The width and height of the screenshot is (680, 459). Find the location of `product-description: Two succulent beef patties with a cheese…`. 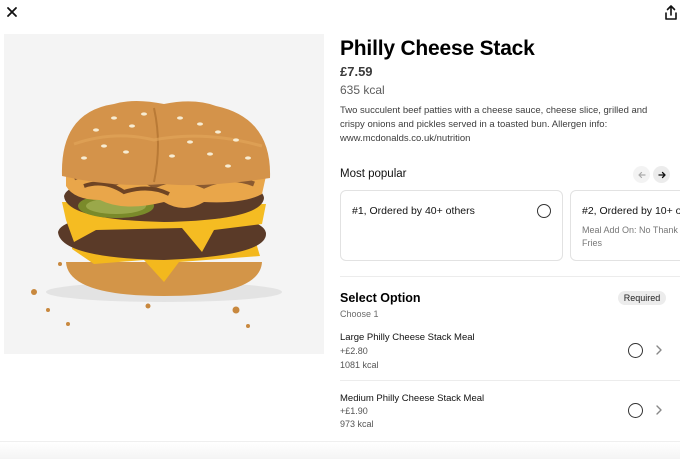

product-description: Two succulent beef patties with a cheese… is located at coordinates (494, 124).